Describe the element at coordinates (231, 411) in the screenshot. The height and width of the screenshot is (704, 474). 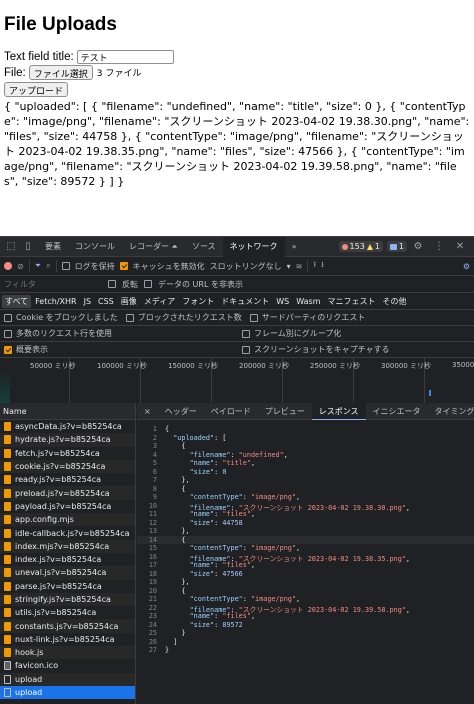
I see `tab-payload: ペイロード` at that location.